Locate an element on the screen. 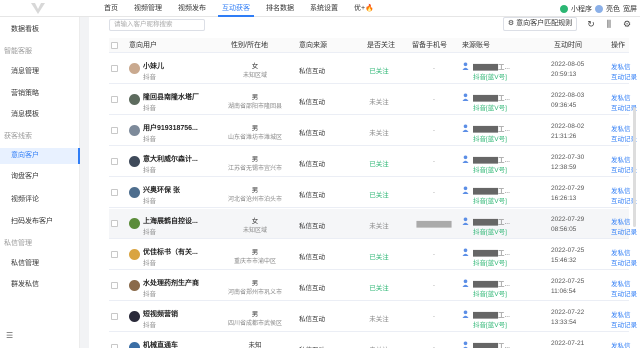 The image size is (640, 348). sidebar-item-private-message-management: 私信管理 is located at coordinates (40, 264).